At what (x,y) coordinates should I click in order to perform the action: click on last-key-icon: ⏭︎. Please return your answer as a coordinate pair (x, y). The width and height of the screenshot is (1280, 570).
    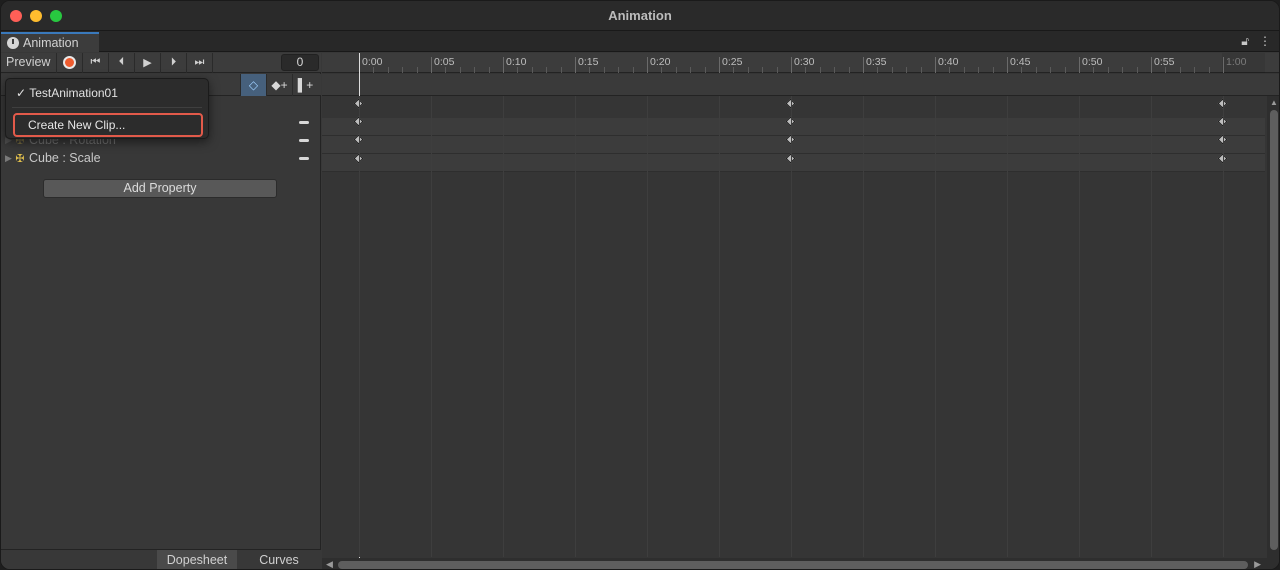
    Looking at the image, I should click on (199, 62).